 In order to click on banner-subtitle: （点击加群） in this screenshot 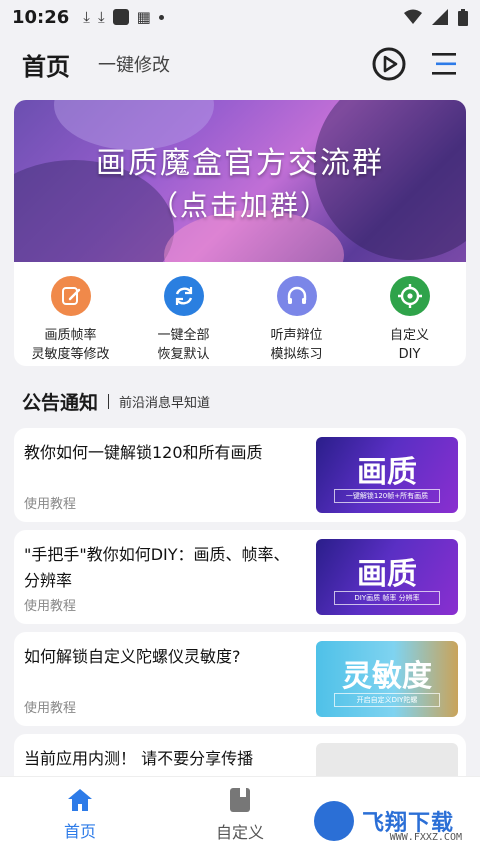, I will do `click(239, 205)`.